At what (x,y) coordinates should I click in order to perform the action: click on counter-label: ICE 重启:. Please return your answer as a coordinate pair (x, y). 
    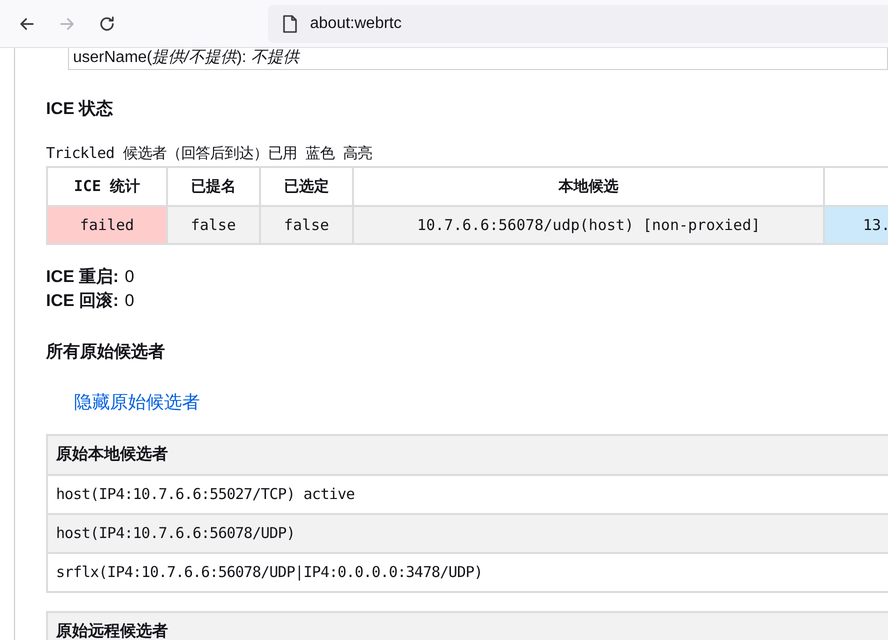
    Looking at the image, I should click on (82, 277).